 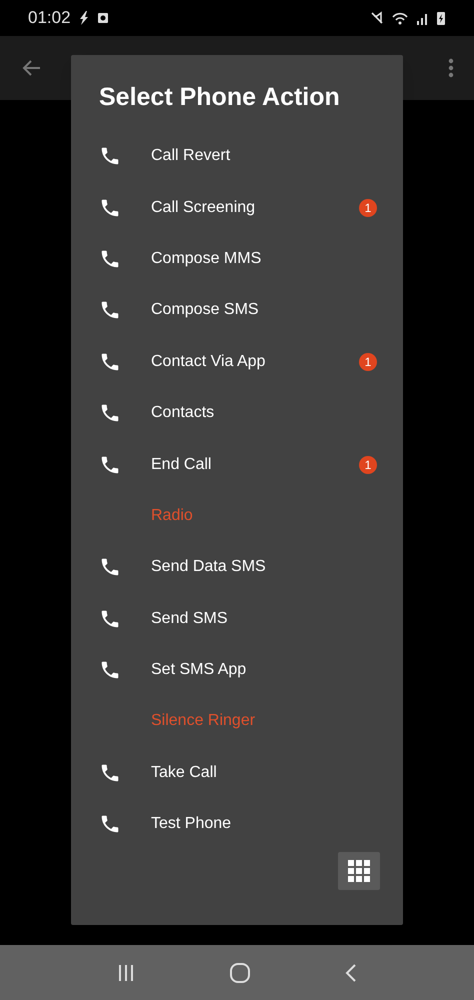 I want to click on grid-icon, so click(x=359, y=871).